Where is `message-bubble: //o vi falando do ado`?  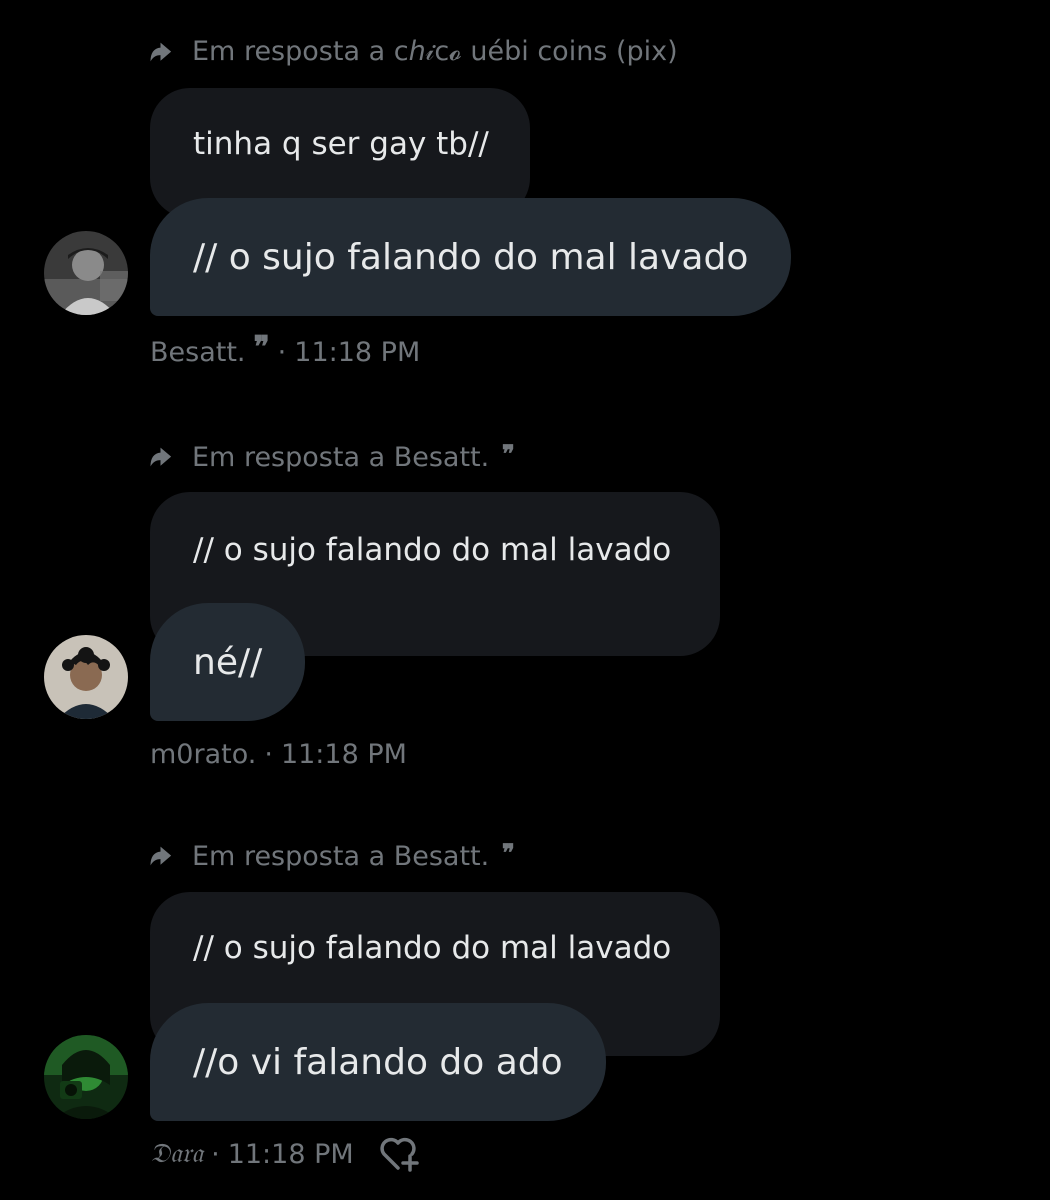
message-bubble: //o vi falando do ado is located at coordinates (378, 1062).